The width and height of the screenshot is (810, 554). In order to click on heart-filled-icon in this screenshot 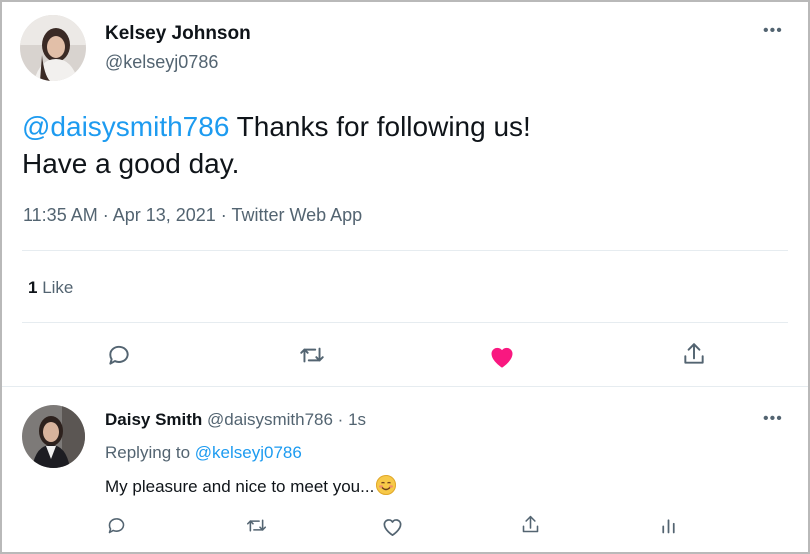, I will do `click(502, 358)`.